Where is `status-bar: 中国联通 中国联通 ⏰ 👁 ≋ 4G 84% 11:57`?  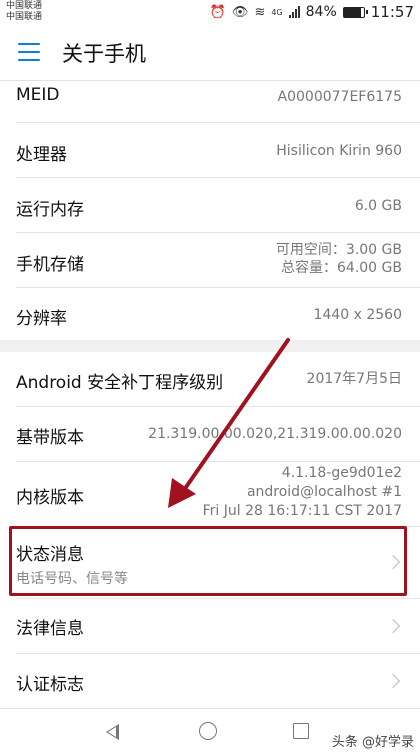
status-bar: 中国联通 中国联通 ⏰ 👁 ≋ 4G 84% 11:57 is located at coordinates (210, 12).